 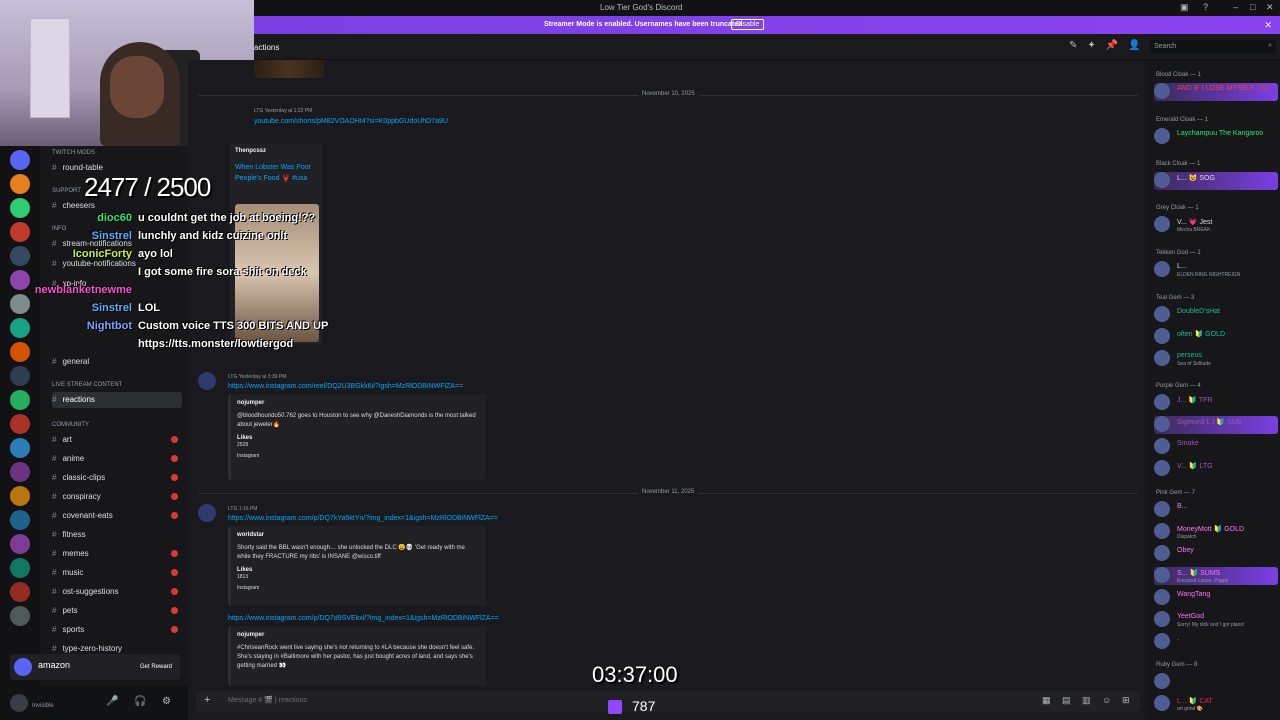 What do you see at coordinates (668, 701) in the screenshot?
I see `message-composer: + Message # 🎬 | reactions ▦ ▤ ▥ ☺ ⊞` at bounding box center [668, 701].